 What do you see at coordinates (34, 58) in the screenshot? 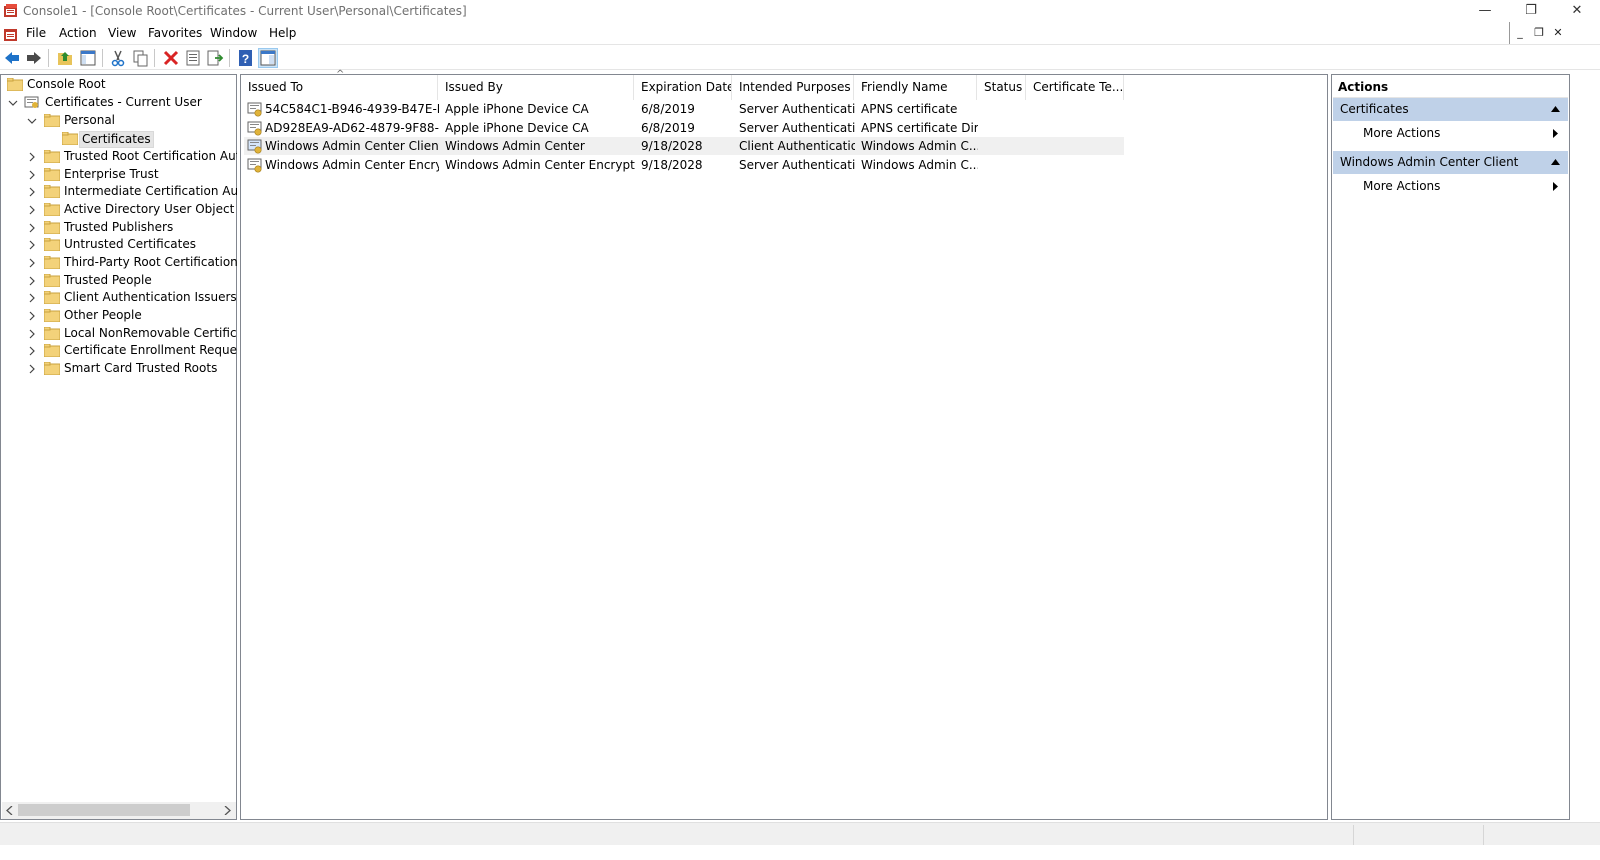
I see `forward-arrow-icon` at bounding box center [34, 58].